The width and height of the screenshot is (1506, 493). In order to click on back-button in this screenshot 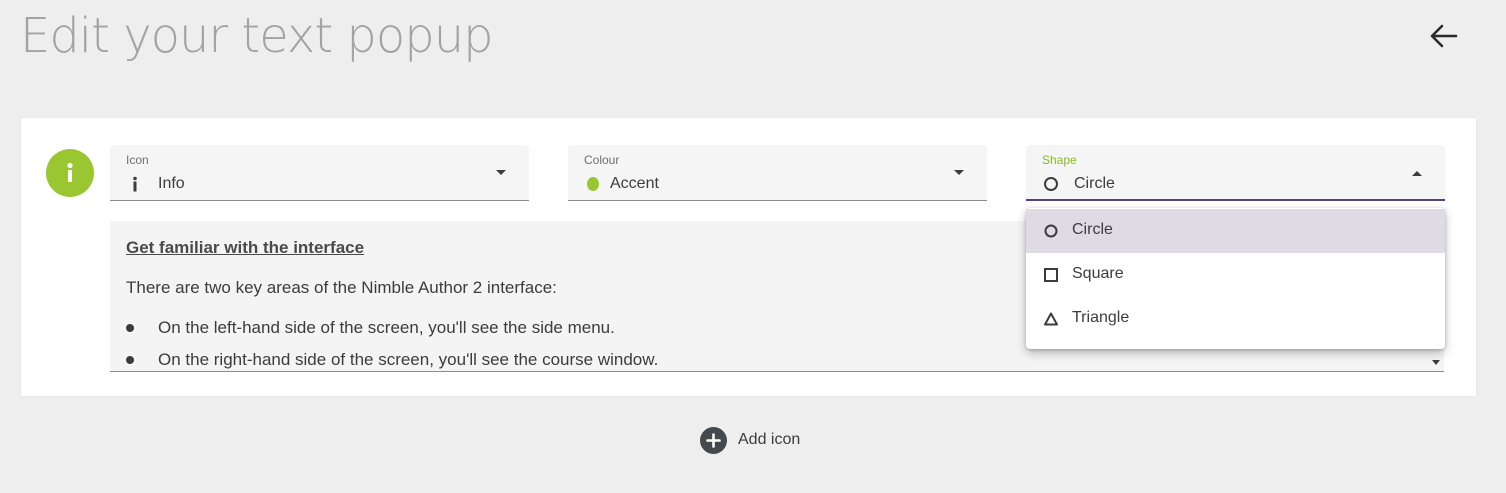, I will do `click(1444, 36)`.